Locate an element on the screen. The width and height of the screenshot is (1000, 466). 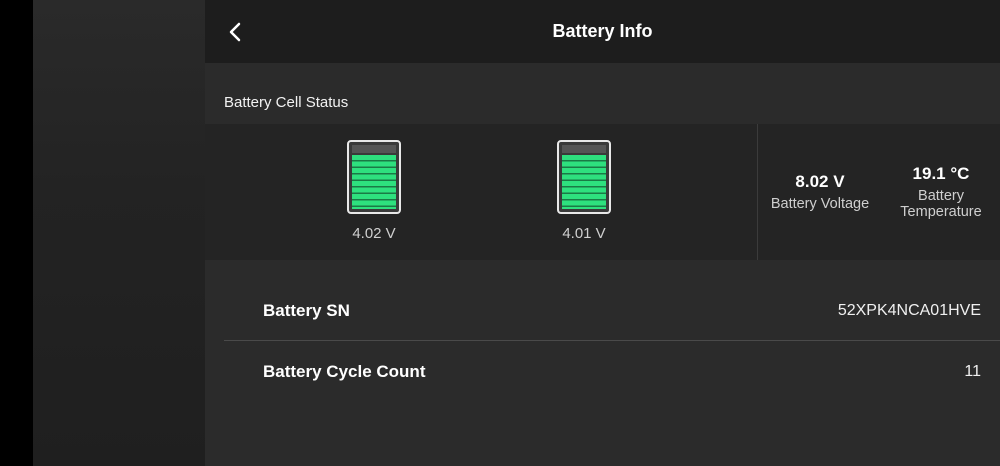
battery-sn-value: 52XPK4NCA01HVE is located at coordinates (909, 310).